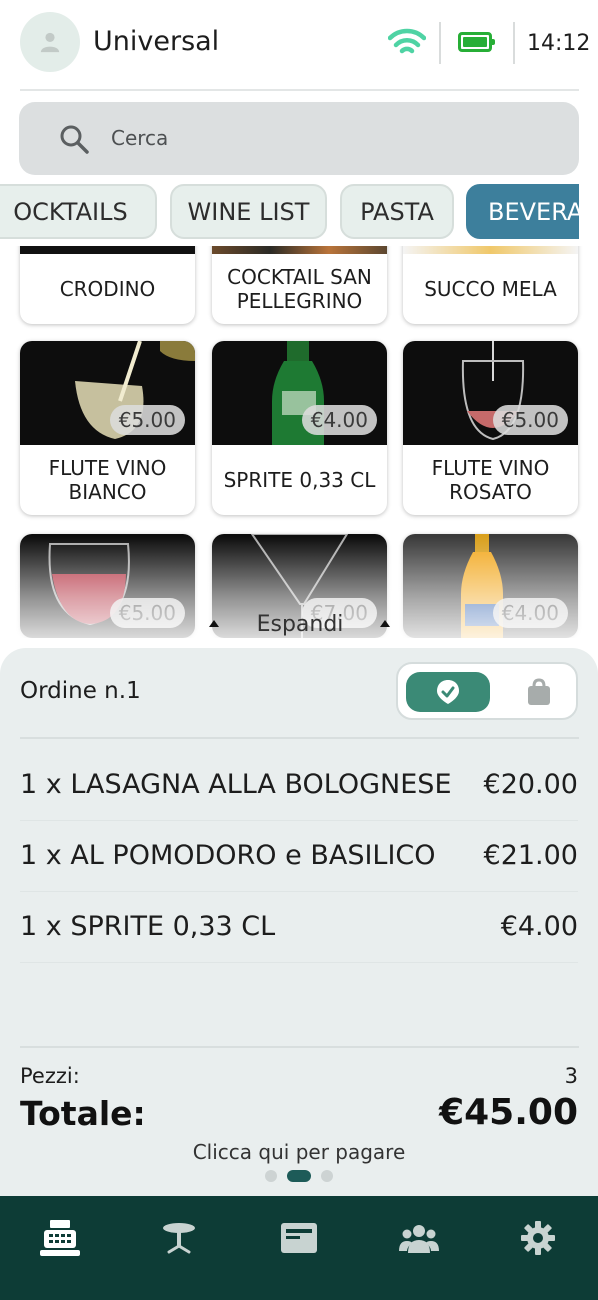  I want to click on wifi-icon, so click(407, 41).